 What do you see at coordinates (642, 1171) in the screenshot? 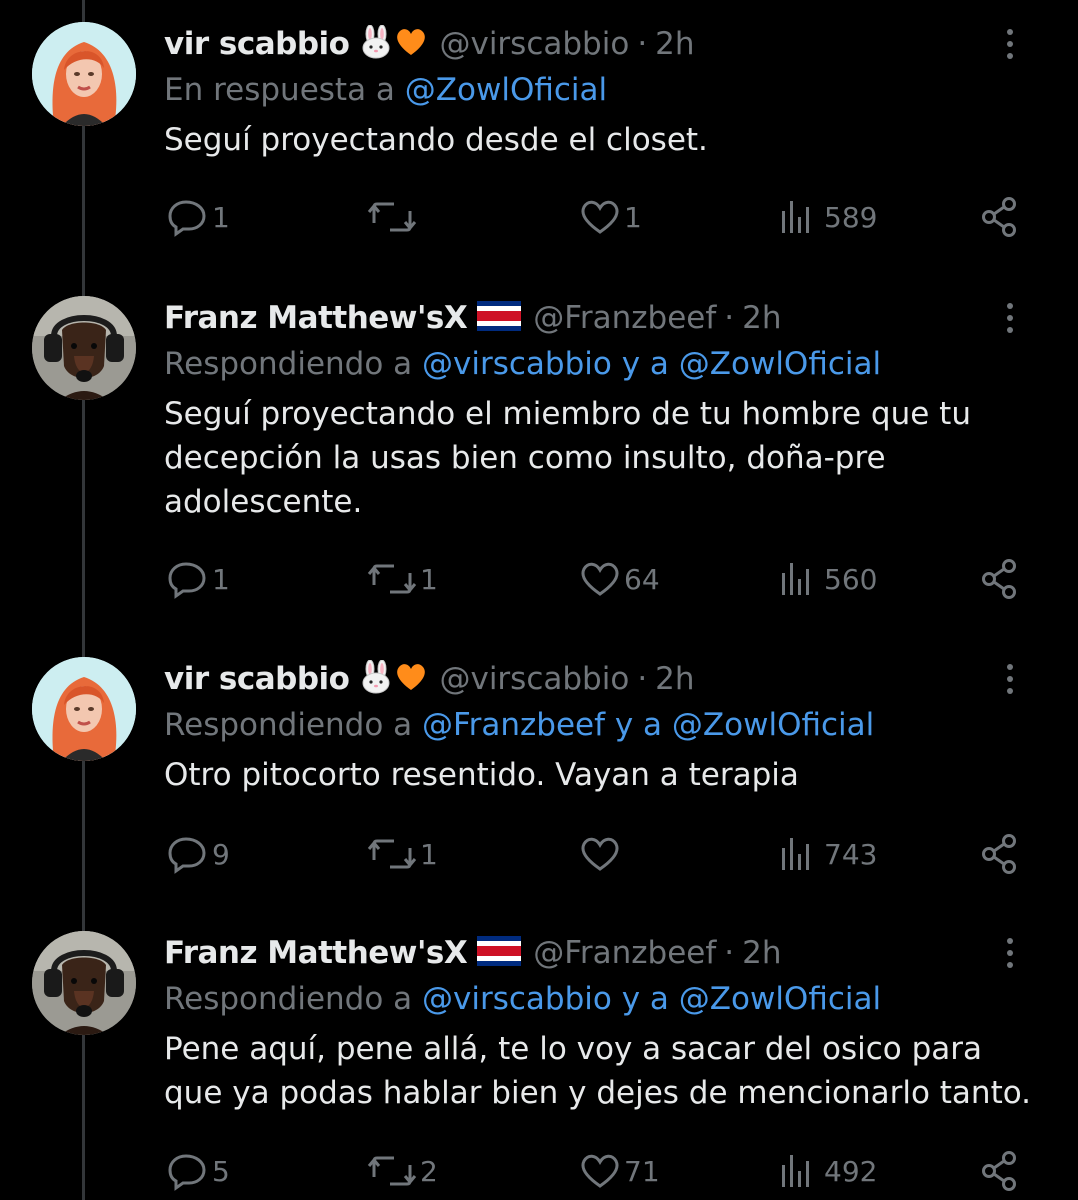
I see `like-count: 71` at bounding box center [642, 1171].